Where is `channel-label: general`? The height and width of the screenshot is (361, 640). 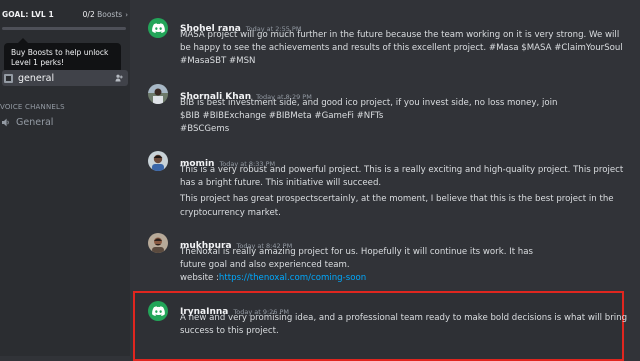
channel-label: general is located at coordinates (36, 78).